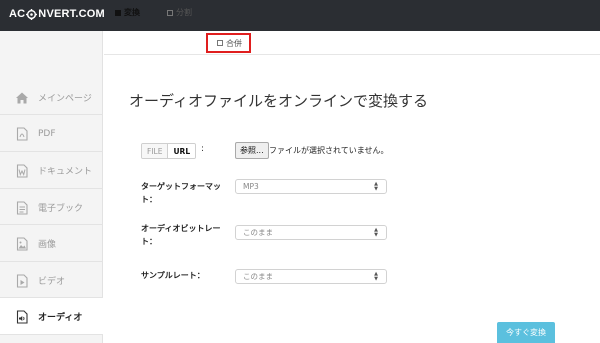 The width and height of the screenshot is (600, 343). What do you see at coordinates (300, 15) in the screenshot?
I see `top-bar: AC NVERT.COM` at bounding box center [300, 15].